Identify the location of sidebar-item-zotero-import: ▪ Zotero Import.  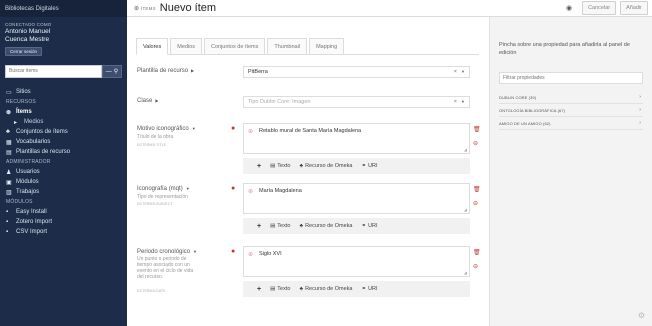
(63, 222).